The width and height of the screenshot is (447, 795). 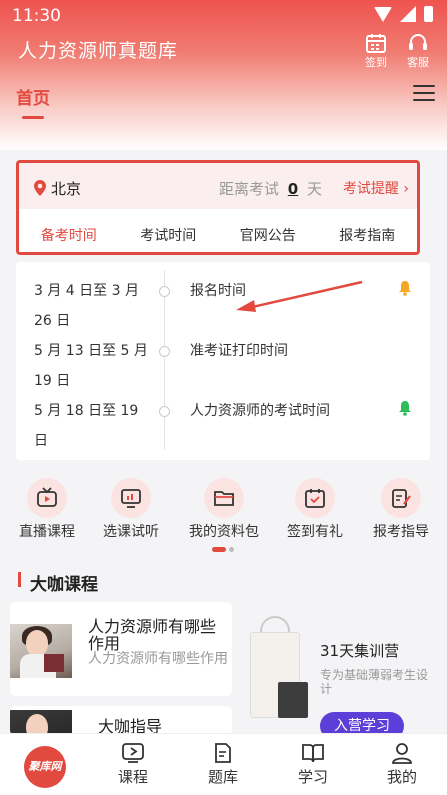 What do you see at coordinates (260, 411) in the screenshot?
I see `timeline-event: 人力资源师的考试时间` at bounding box center [260, 411].